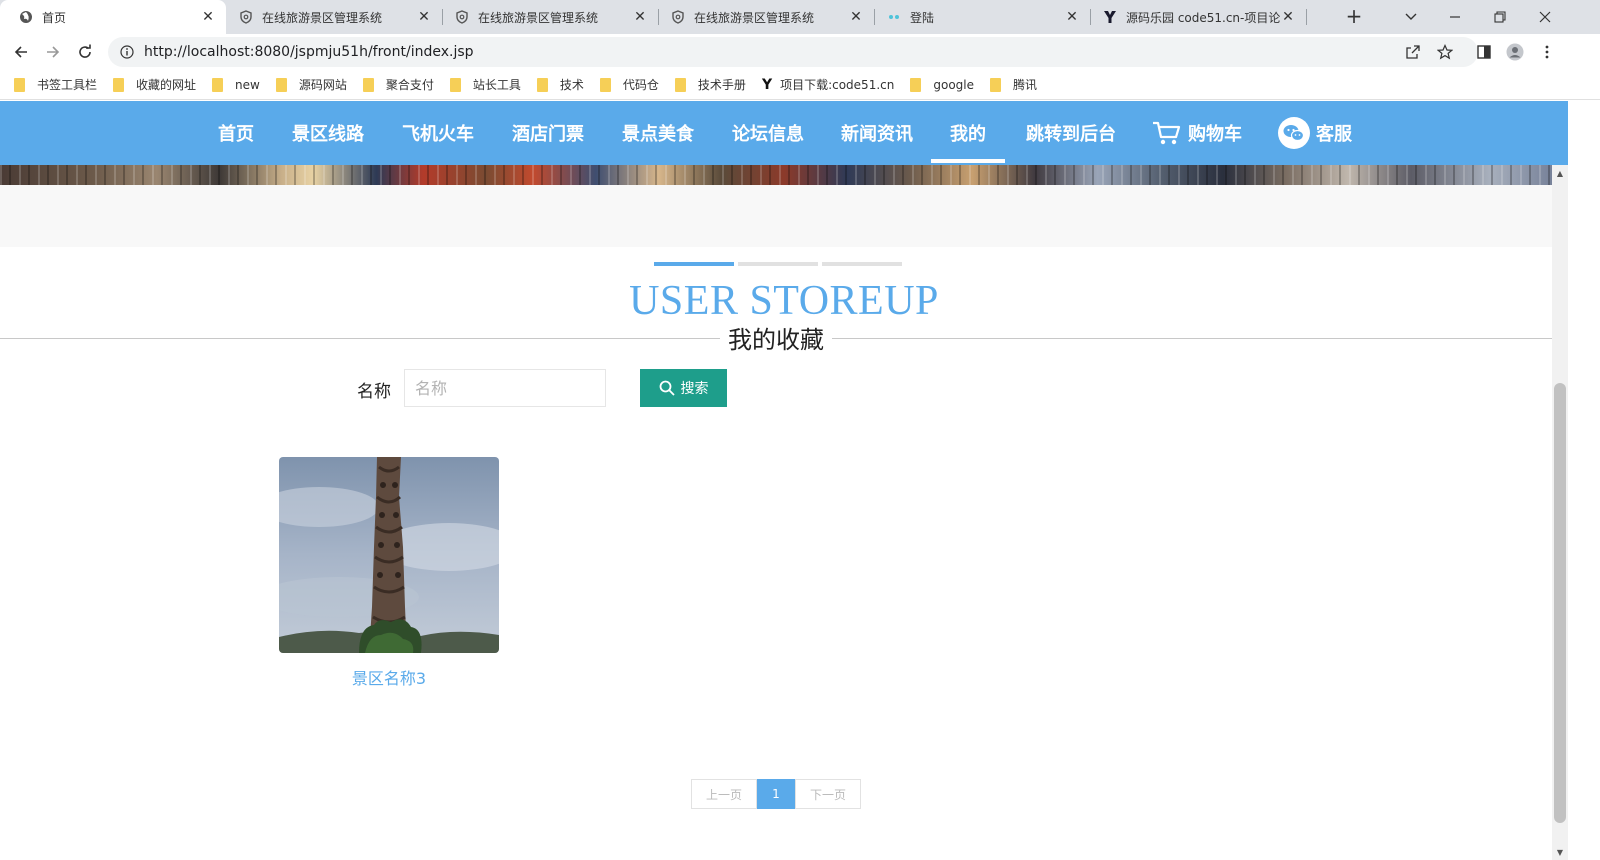  What do you see at coordinates (374, 392) in the screenshot?
I see `search-label: 名称` at bounding box center [374, 392].